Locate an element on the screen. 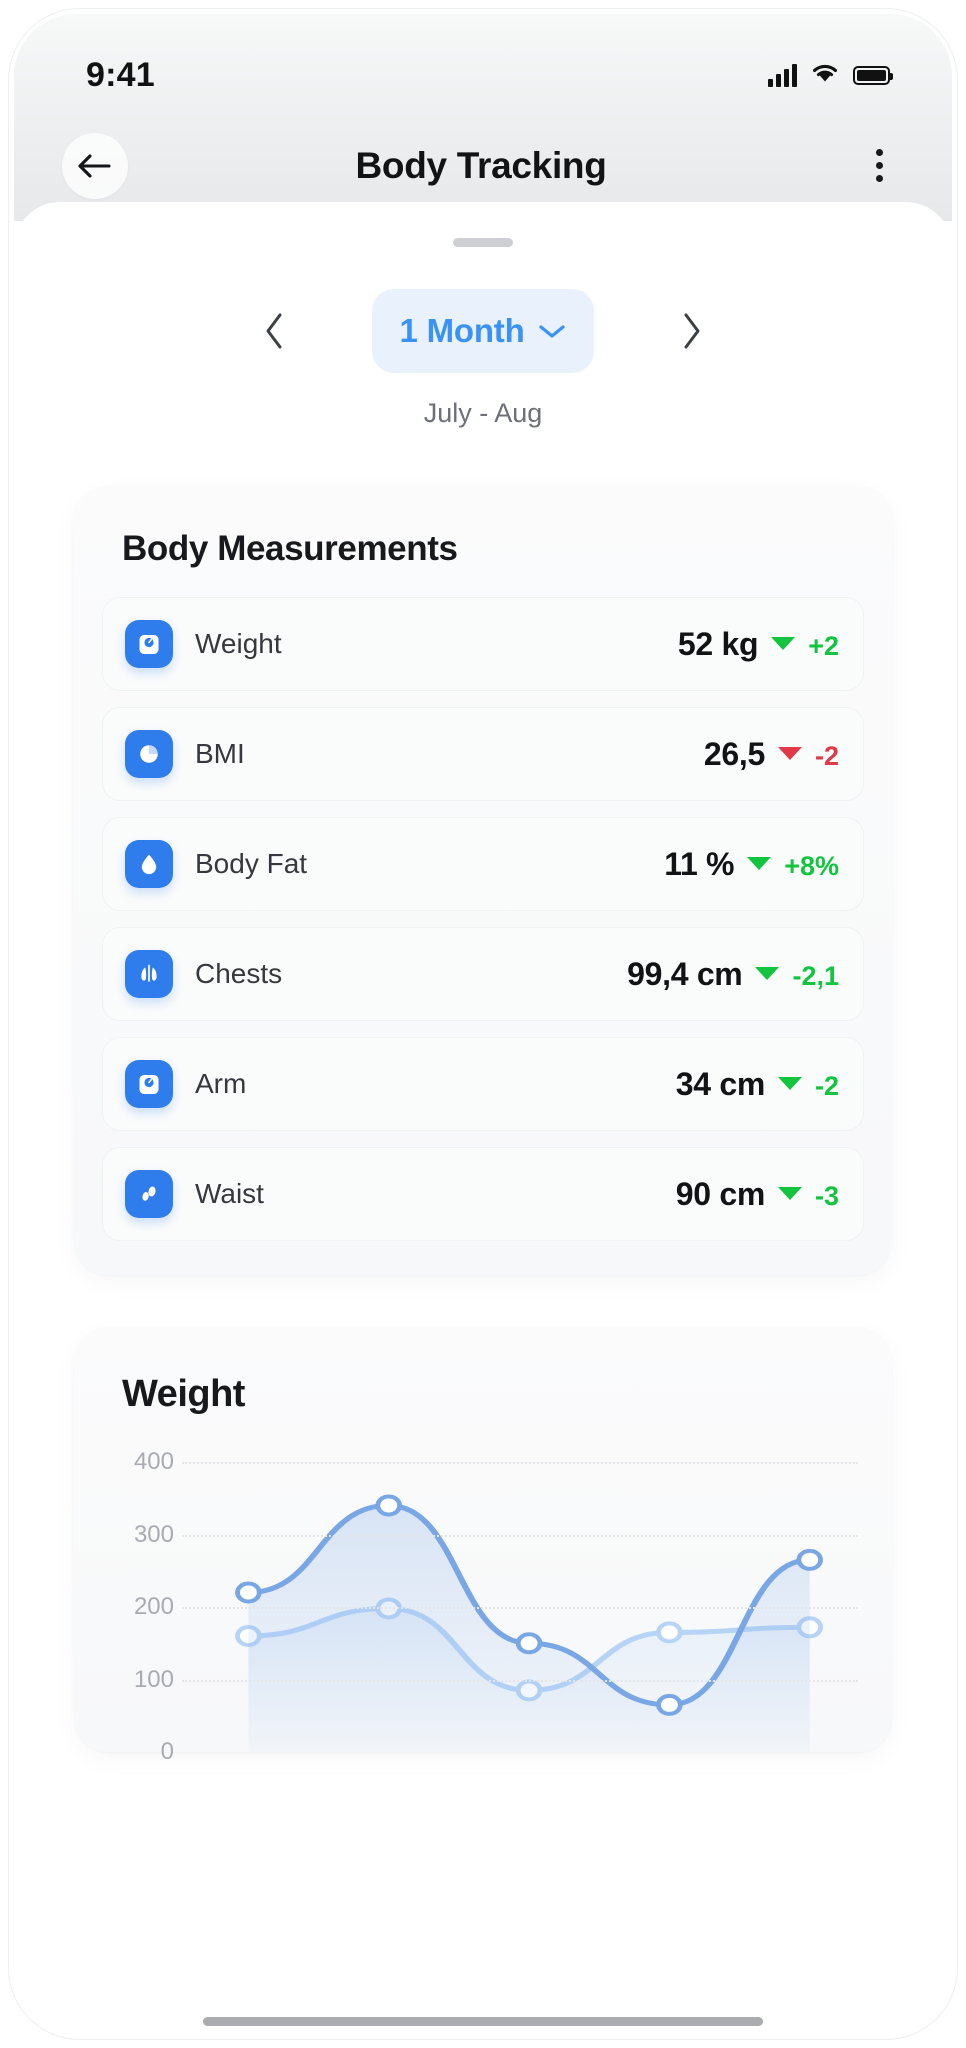  more-vertical-icon is located at coordinates (879, 152).